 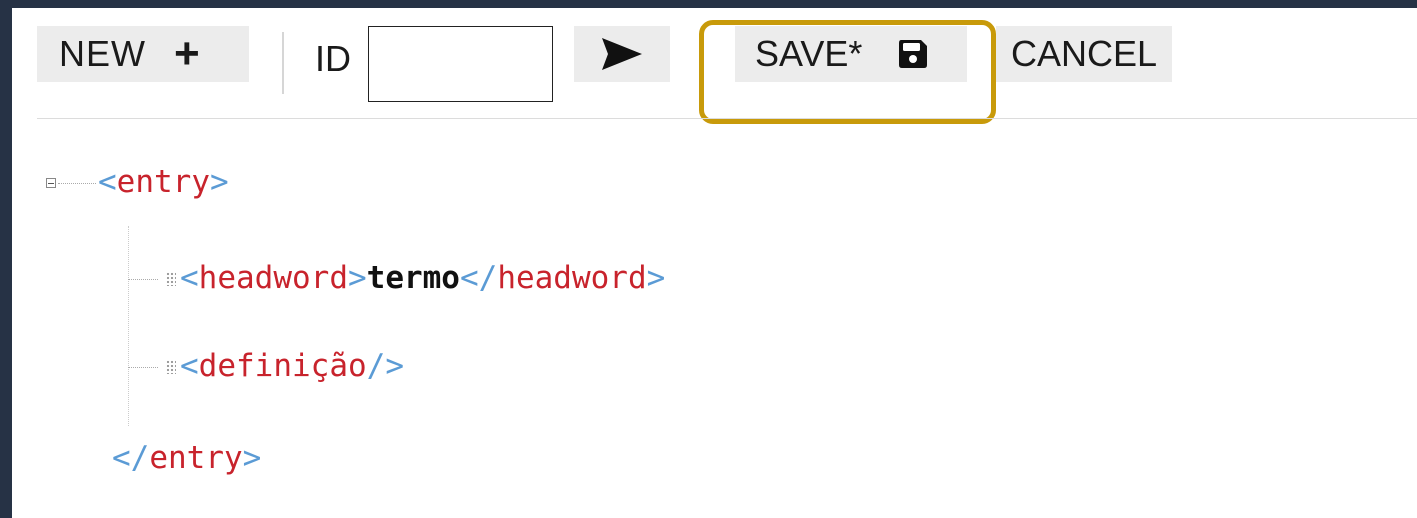 What do you see at coordinates (809, 53) in the screenshot?
I see `save-button-label: SAVE*` at bounding box center [809, 53].